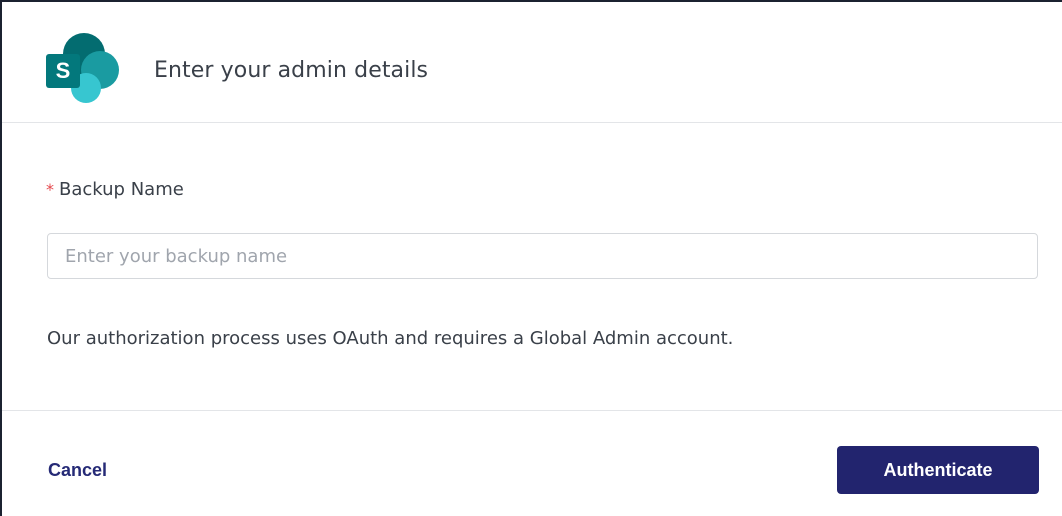 The height and width of the screenshot is (516, 1062). Describe the element at coordinates (291, 70) in the screenshot. I see `dialog-title: Enter your admin details` at that location.